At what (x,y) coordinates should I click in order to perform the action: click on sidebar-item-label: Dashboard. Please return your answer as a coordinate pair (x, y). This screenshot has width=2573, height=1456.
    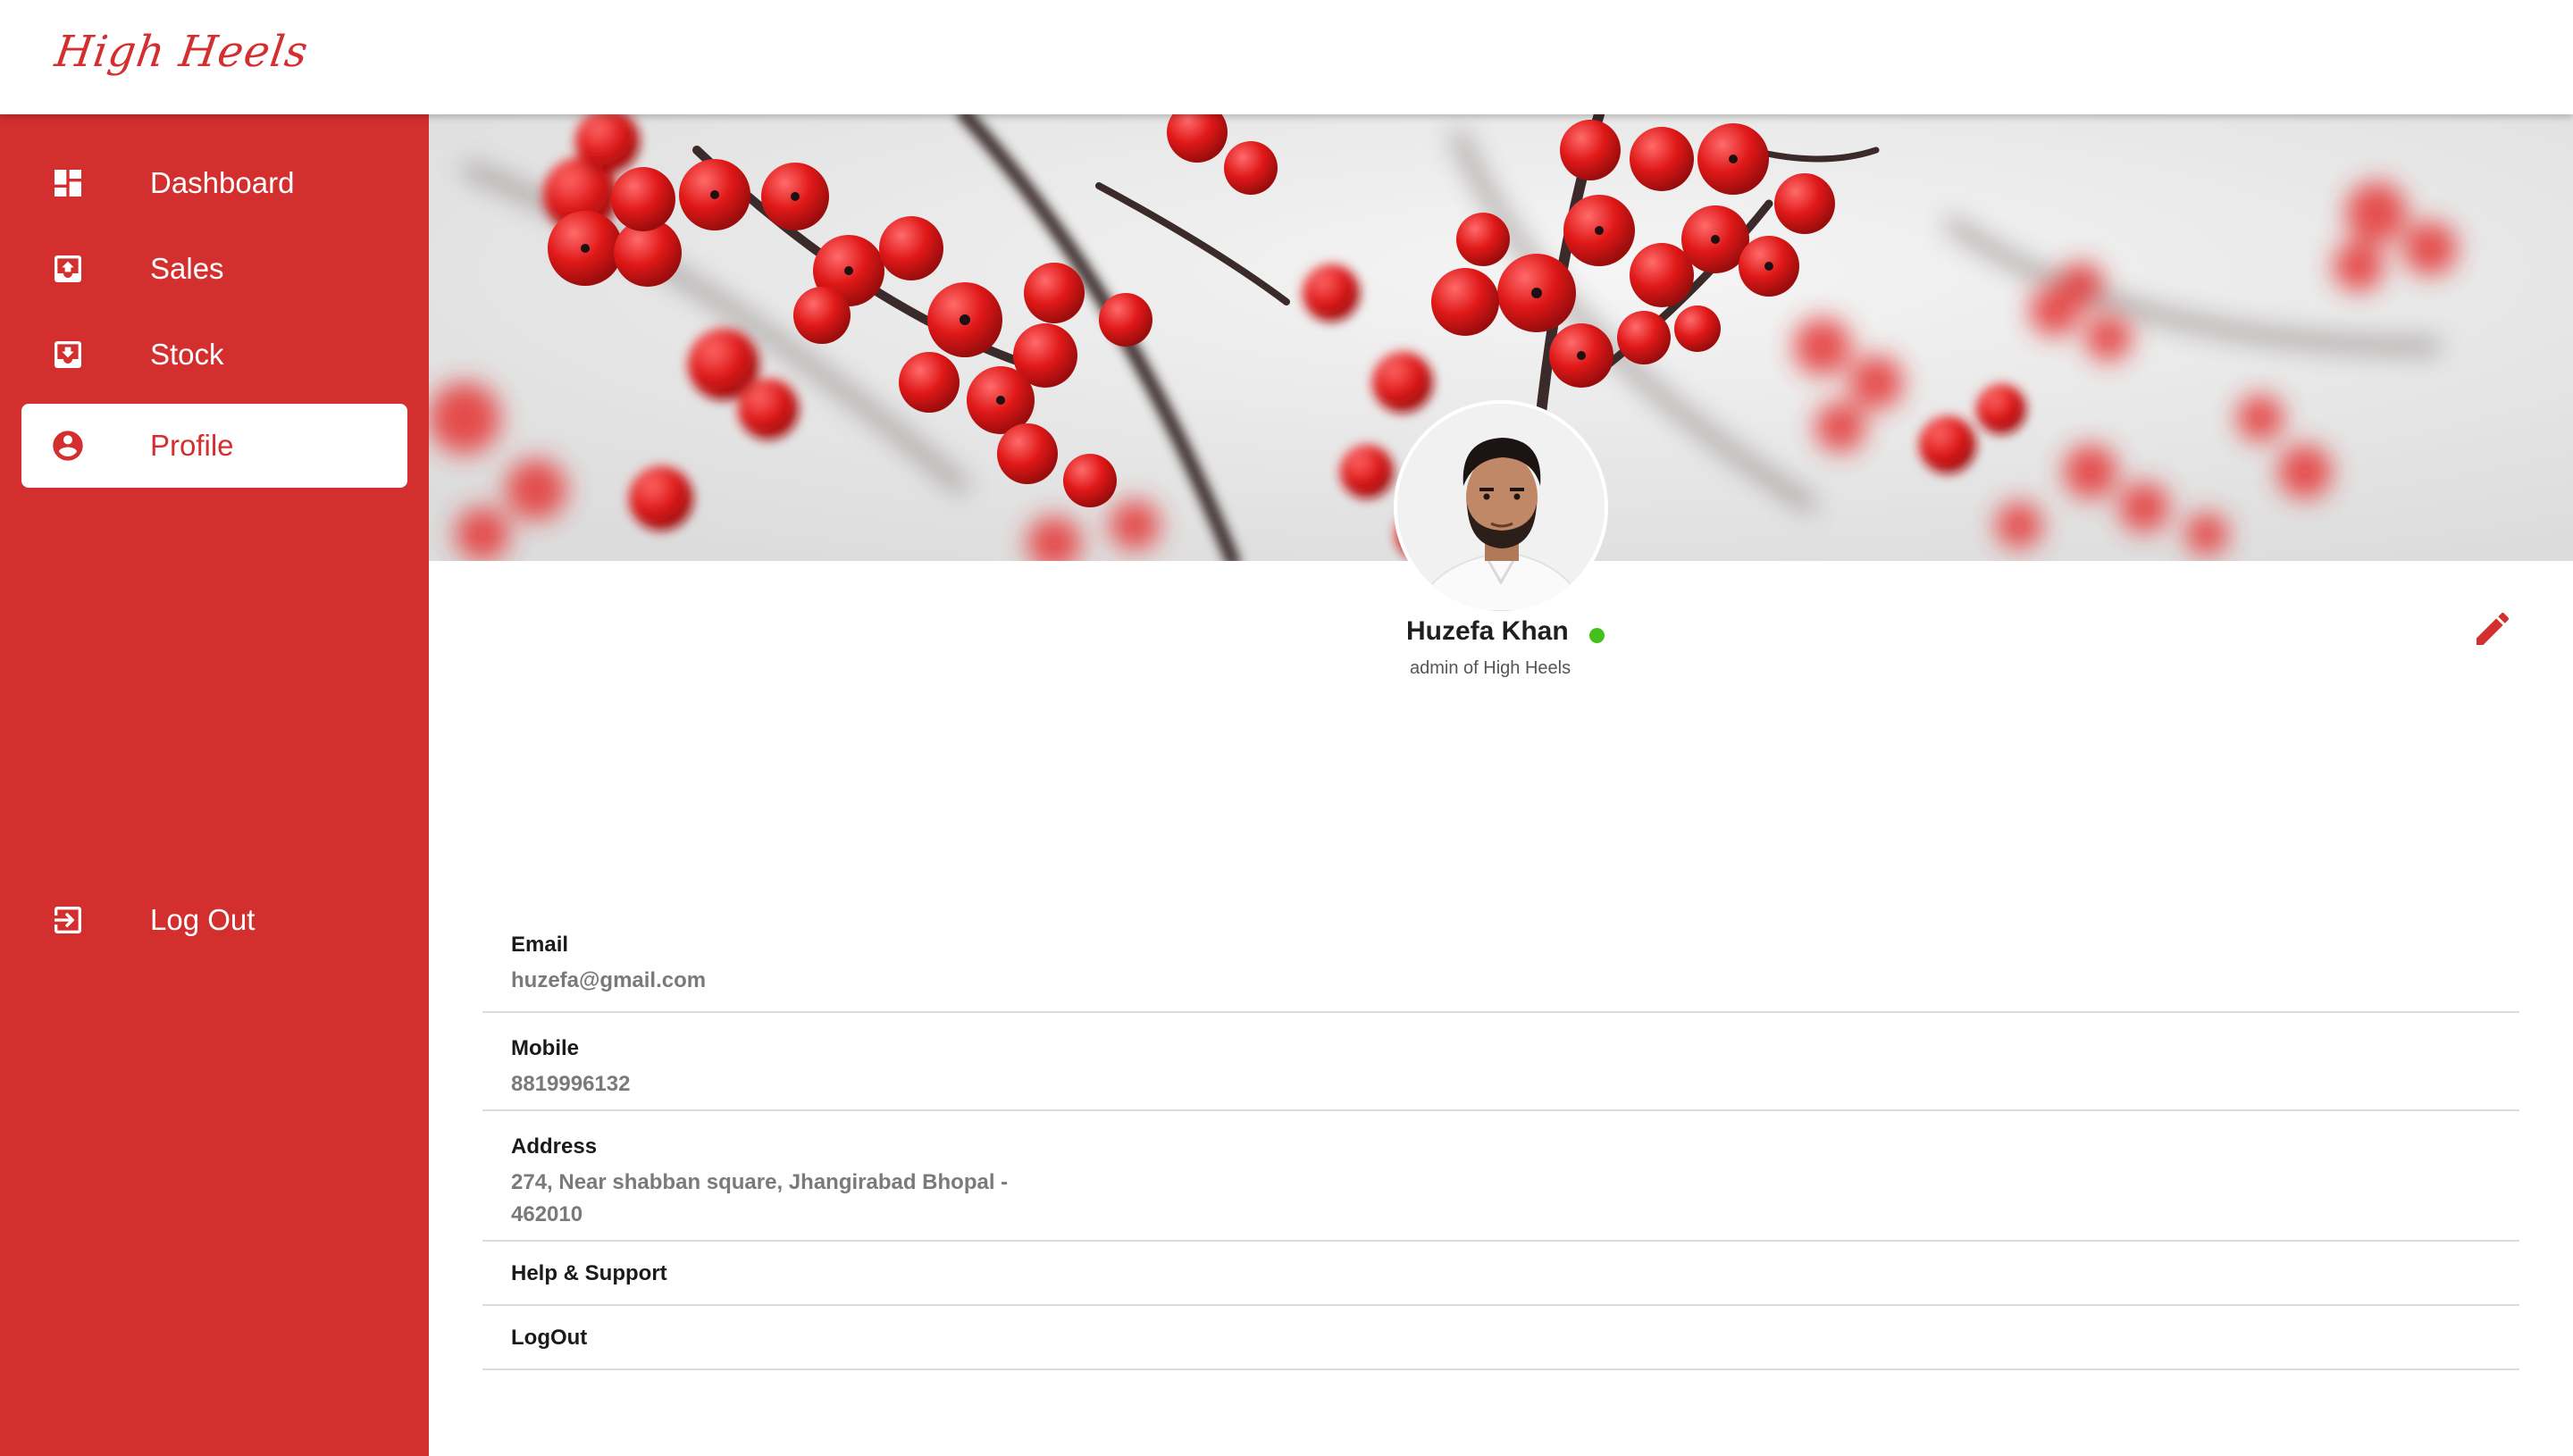
    Looking at the image, I should click on (222, 182).